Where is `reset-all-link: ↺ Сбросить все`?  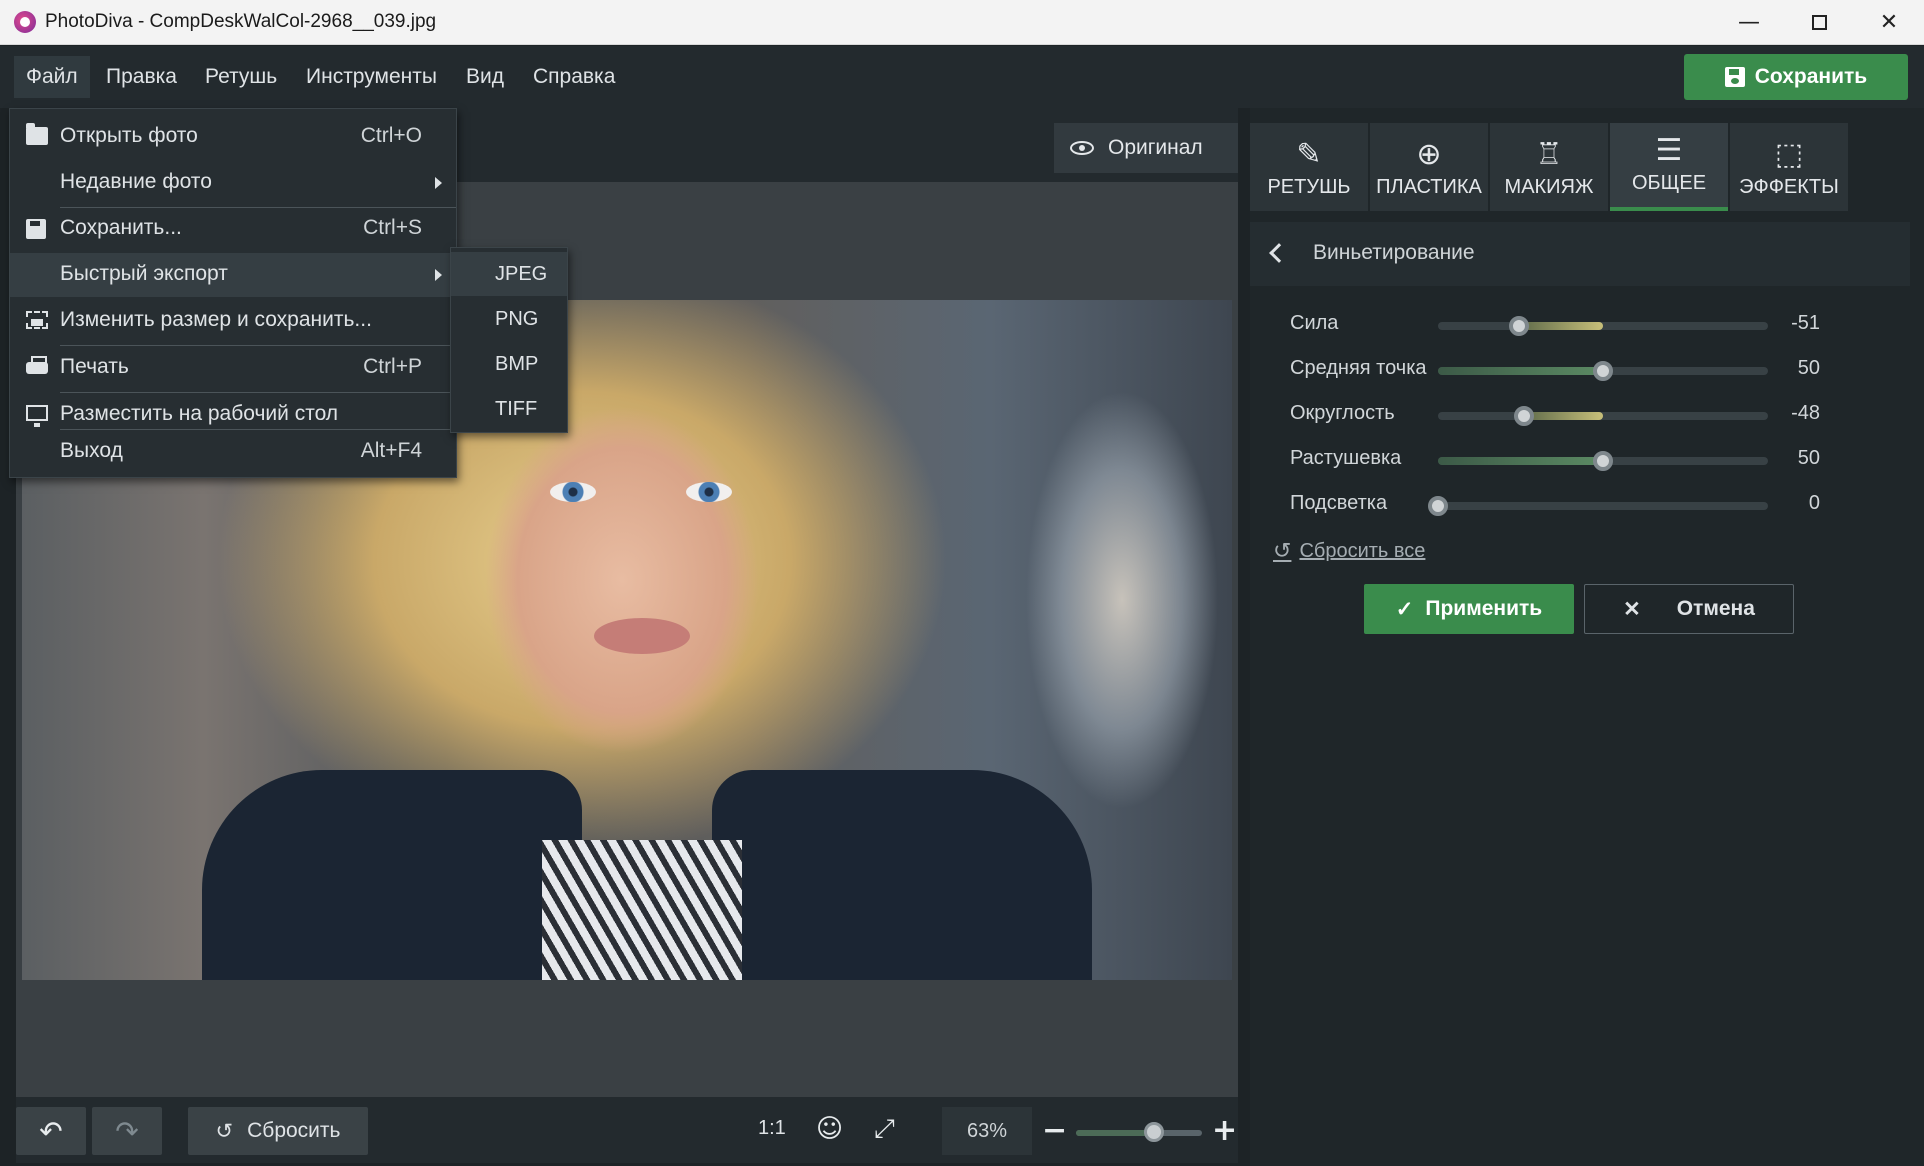 reset-all-link: ↺ Сбросить все is located at coordinates (1349, 551).